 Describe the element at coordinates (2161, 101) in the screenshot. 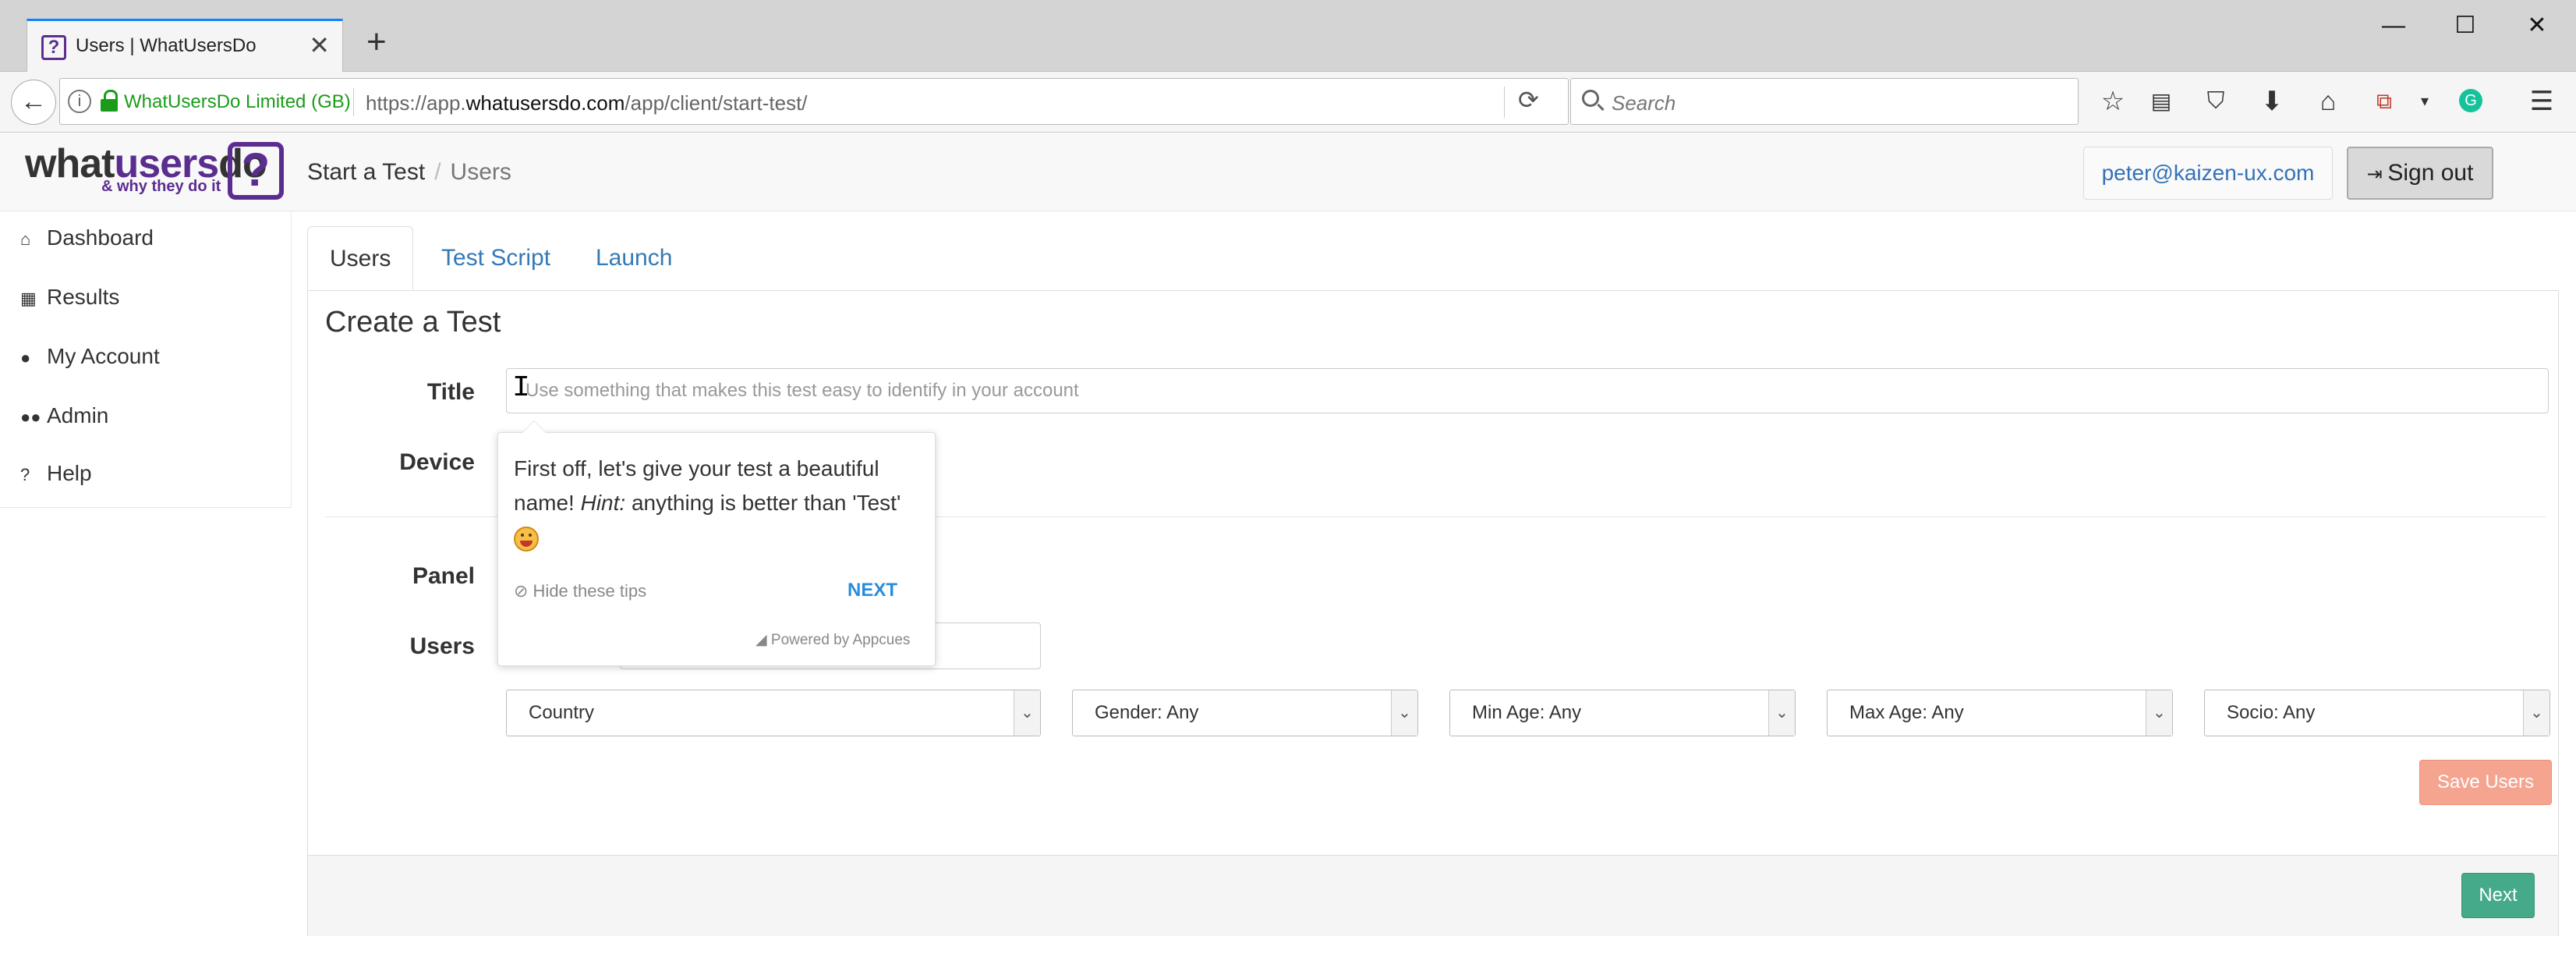

I see `reader-icon: ▤` at that location.